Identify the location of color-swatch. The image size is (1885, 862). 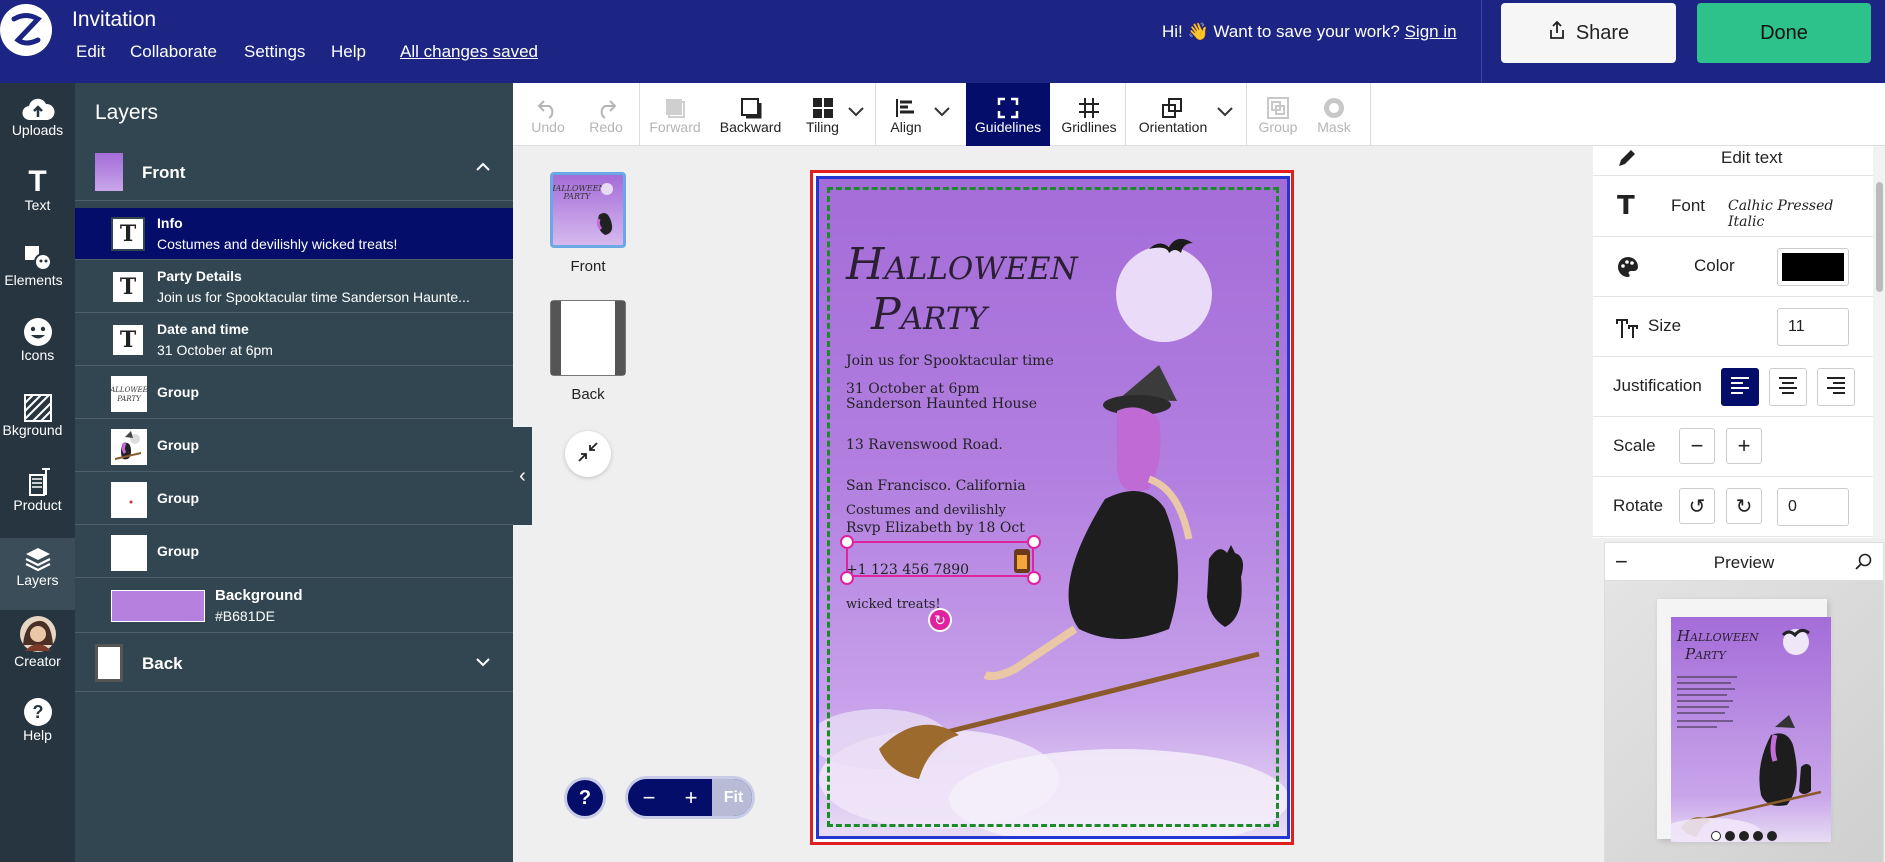
(1813, 267).